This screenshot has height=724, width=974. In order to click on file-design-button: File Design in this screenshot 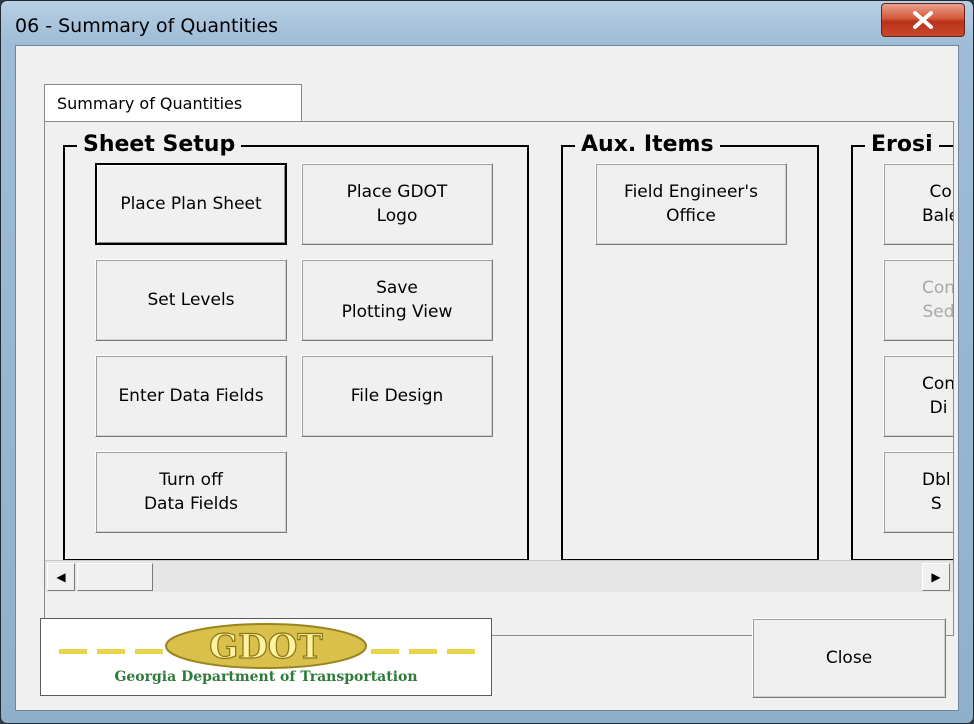, I will do `click(397, 396)`.